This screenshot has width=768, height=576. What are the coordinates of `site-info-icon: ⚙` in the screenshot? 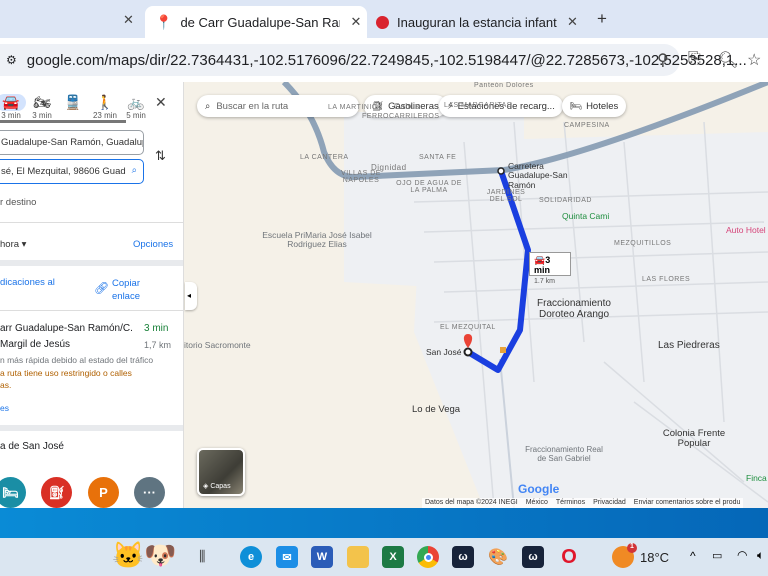 It's located at (11, 60).